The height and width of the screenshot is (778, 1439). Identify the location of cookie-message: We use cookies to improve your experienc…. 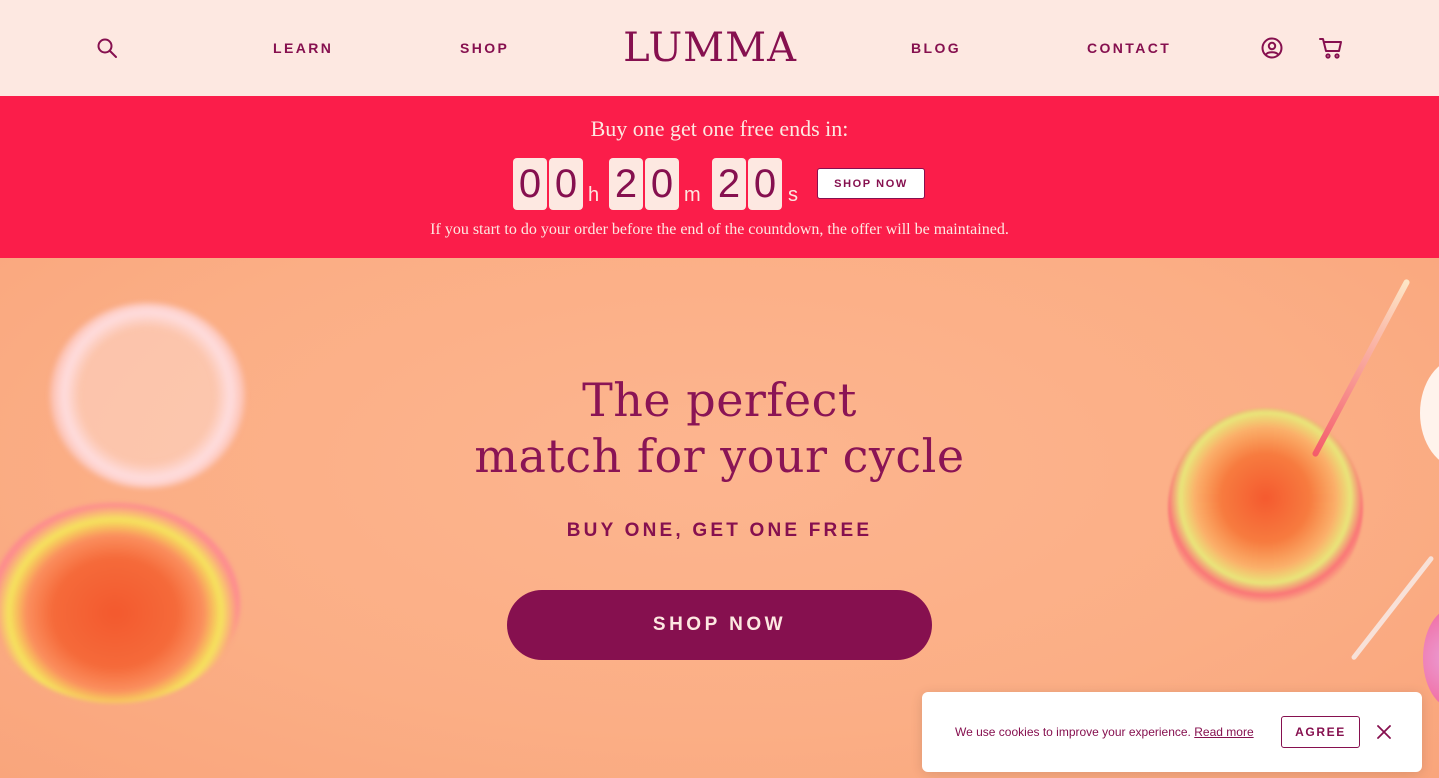
(1104, 732).